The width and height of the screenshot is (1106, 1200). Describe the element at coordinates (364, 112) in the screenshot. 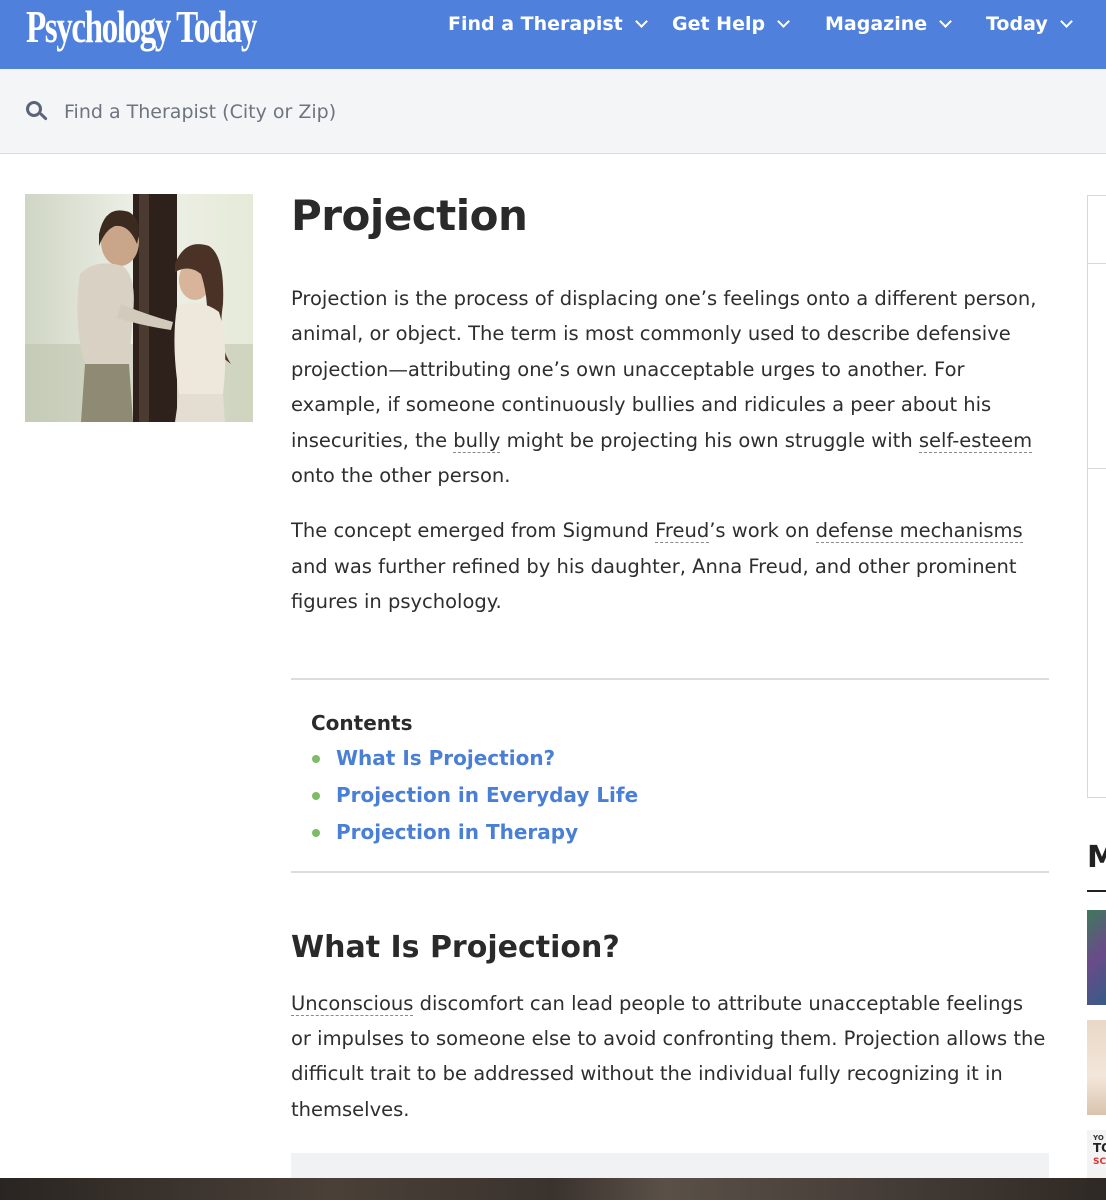

I see `therapist-search-input` at that location.